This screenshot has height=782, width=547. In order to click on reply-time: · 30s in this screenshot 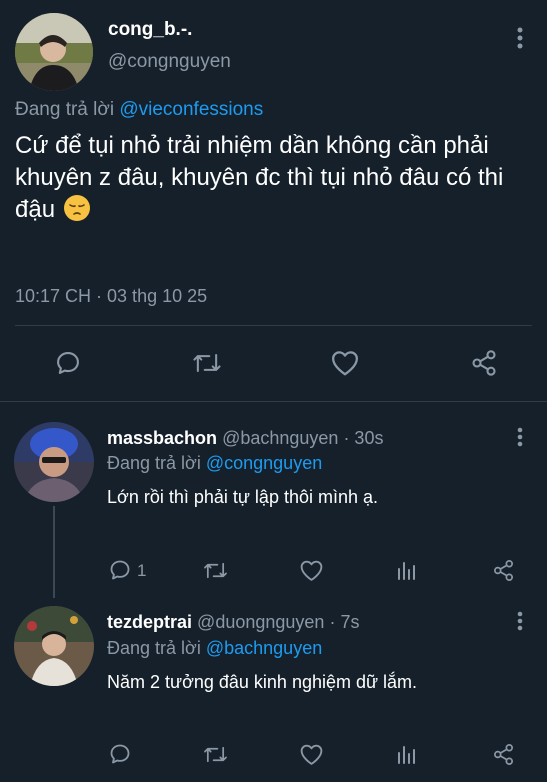, I will do `click(363, 438)`.